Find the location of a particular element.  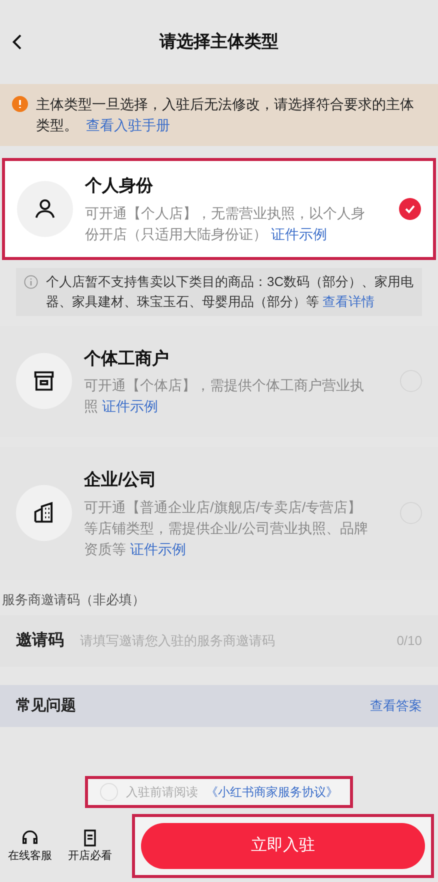

invite-code-input: 请填写邀请您入驻的服务商邀请码 is located at coordinates (230, 641).